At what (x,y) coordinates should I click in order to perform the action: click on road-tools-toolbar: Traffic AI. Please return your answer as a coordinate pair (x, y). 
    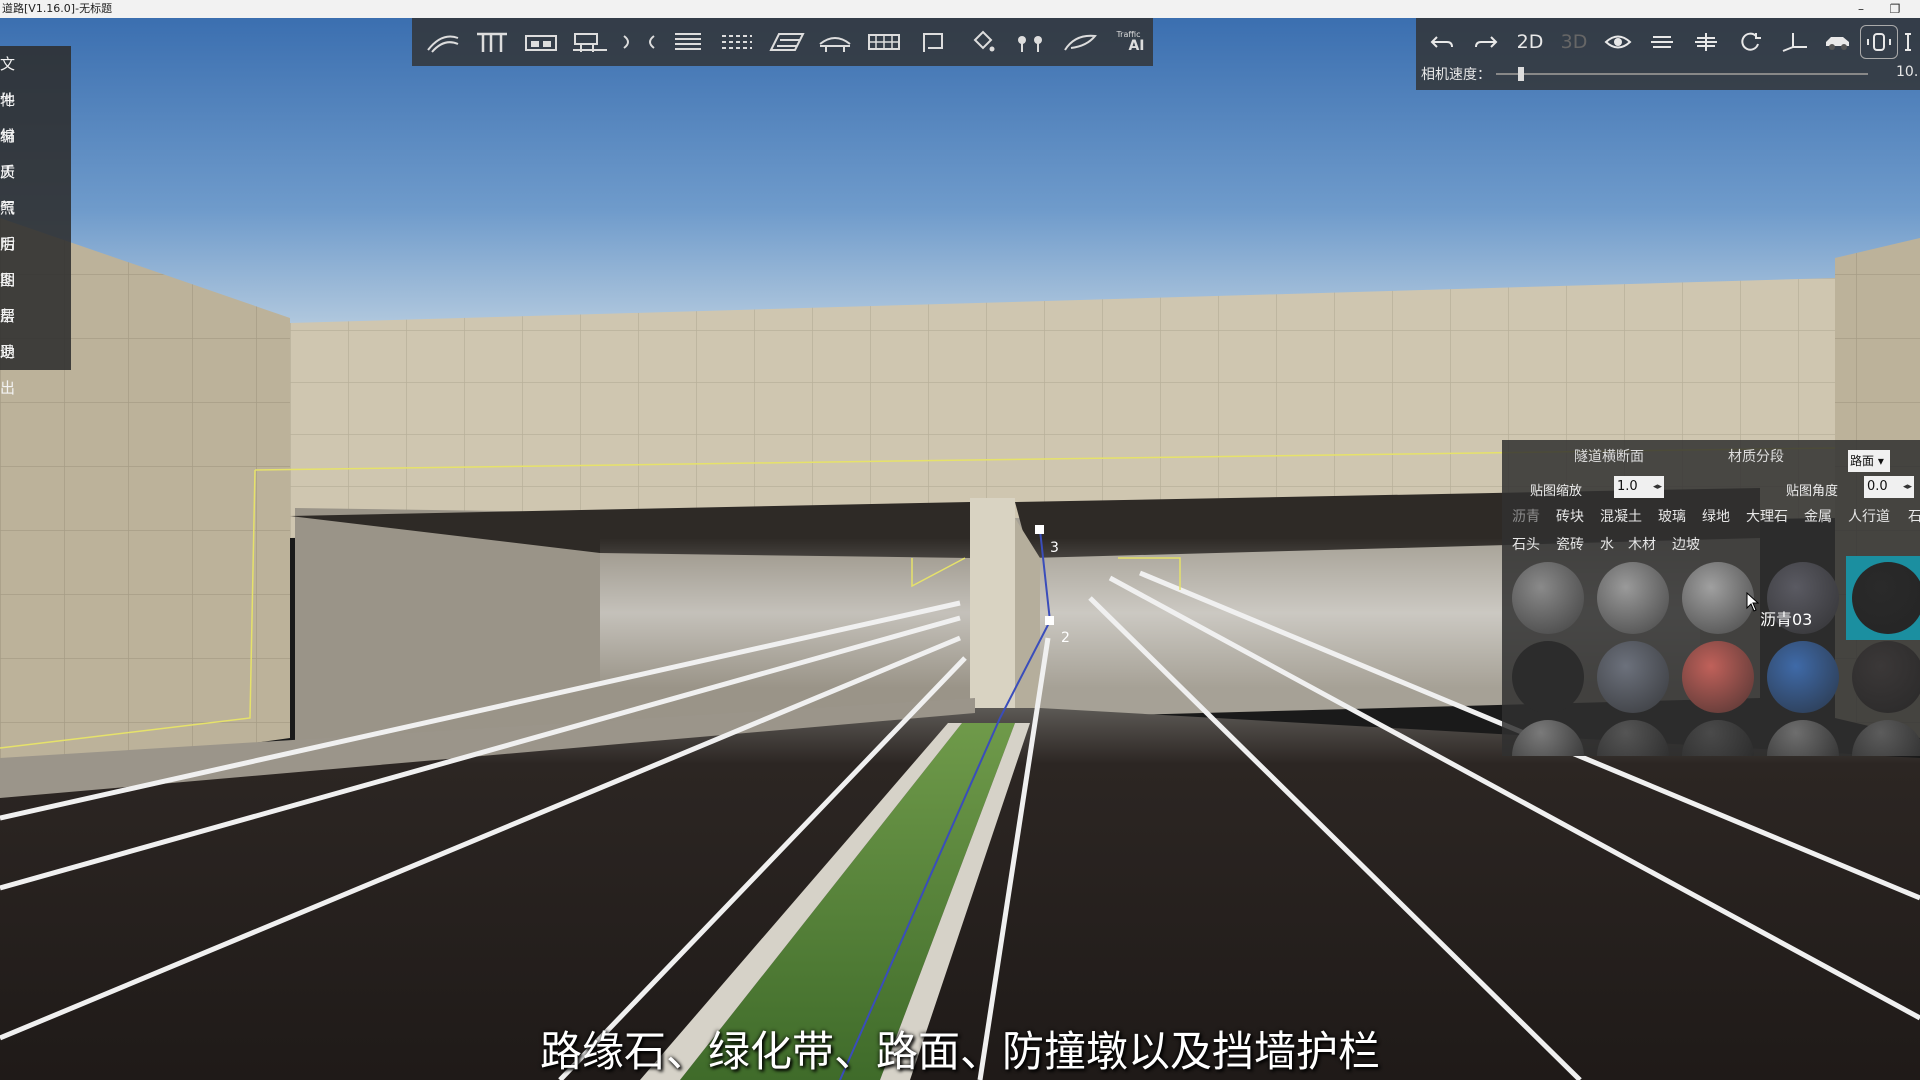
    Looking at the image, I should click on (782, 42).